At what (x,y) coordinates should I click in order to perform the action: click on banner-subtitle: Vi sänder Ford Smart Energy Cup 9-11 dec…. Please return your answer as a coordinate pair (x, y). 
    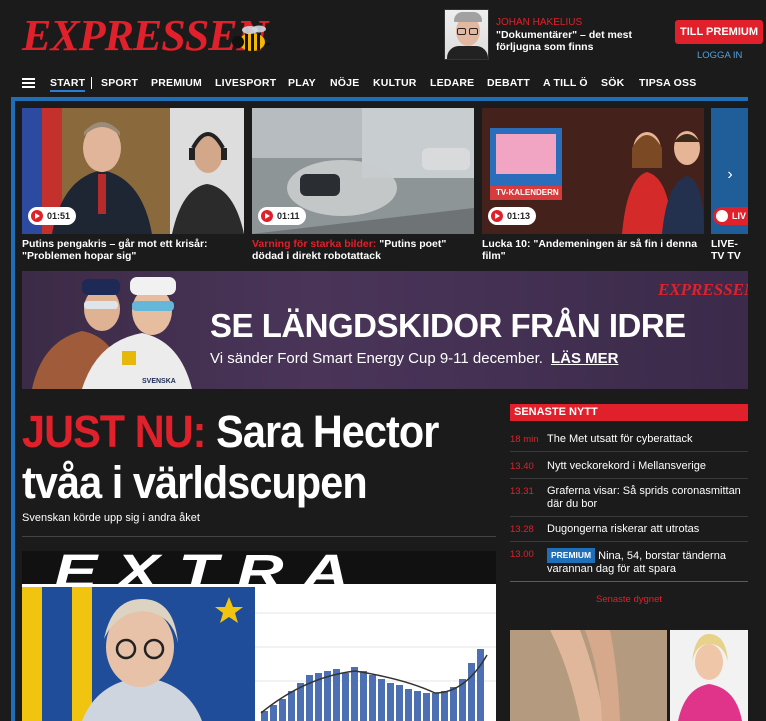
    Looking at the image, I should click on (414, 358).